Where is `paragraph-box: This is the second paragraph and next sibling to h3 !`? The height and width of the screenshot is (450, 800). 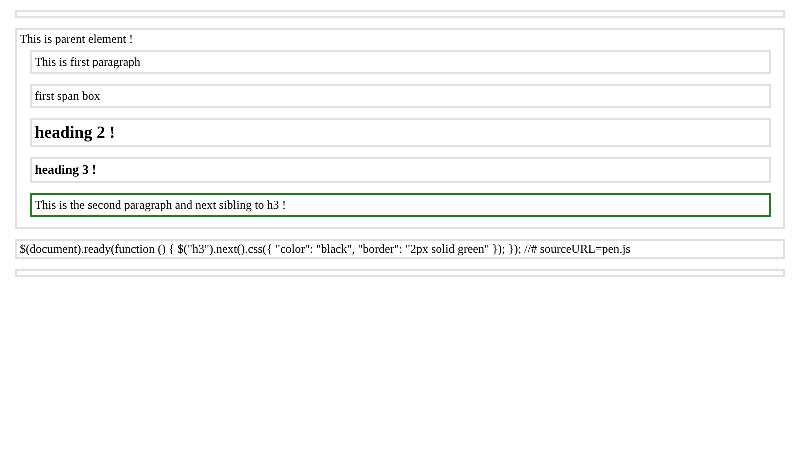
paragraph-box: This is the second paragraph and next sibling to h3 ! is located at coordinates (400, 205).